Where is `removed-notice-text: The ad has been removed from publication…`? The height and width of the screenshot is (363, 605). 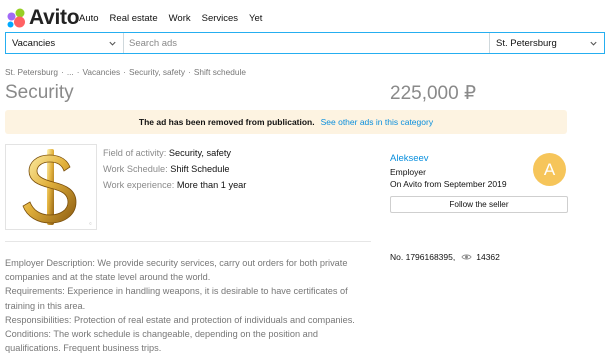 removed-notice-text: The ad has been removed from publication… is located at coordinates (226, 122).